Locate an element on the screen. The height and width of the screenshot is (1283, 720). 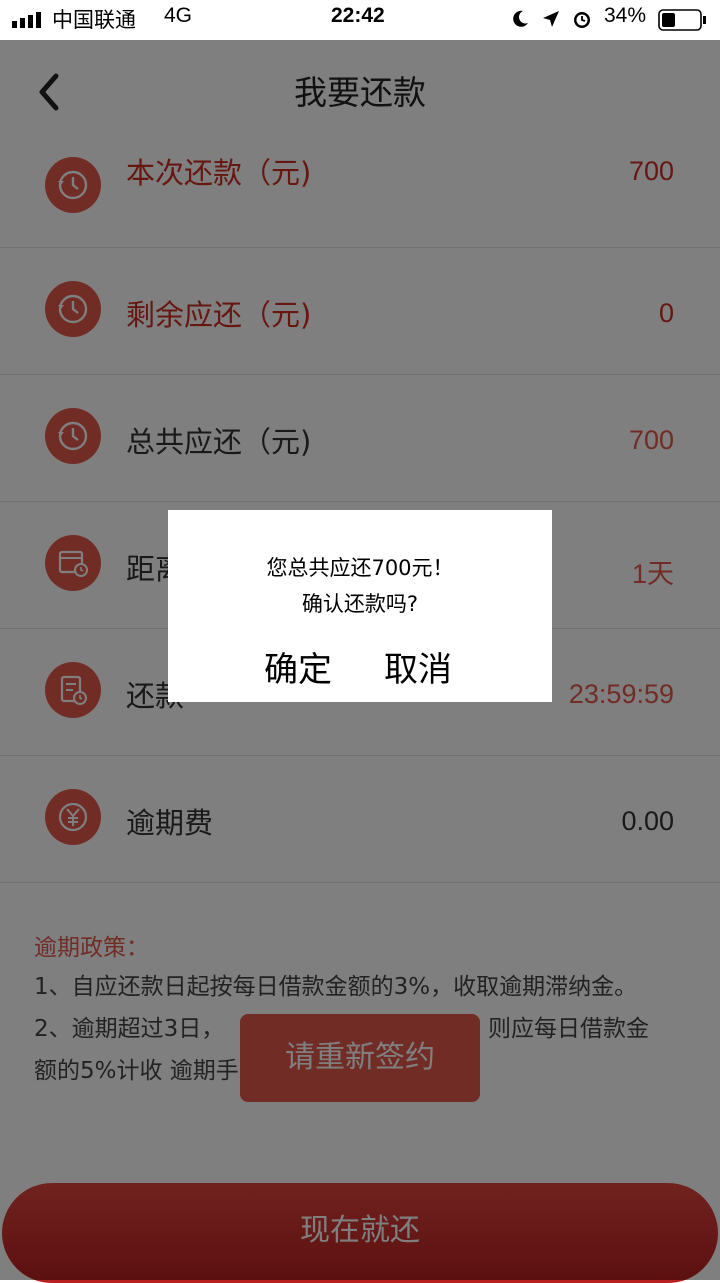
dialog-message: 您总共应还700元！ is located at coordinates (360, 568).